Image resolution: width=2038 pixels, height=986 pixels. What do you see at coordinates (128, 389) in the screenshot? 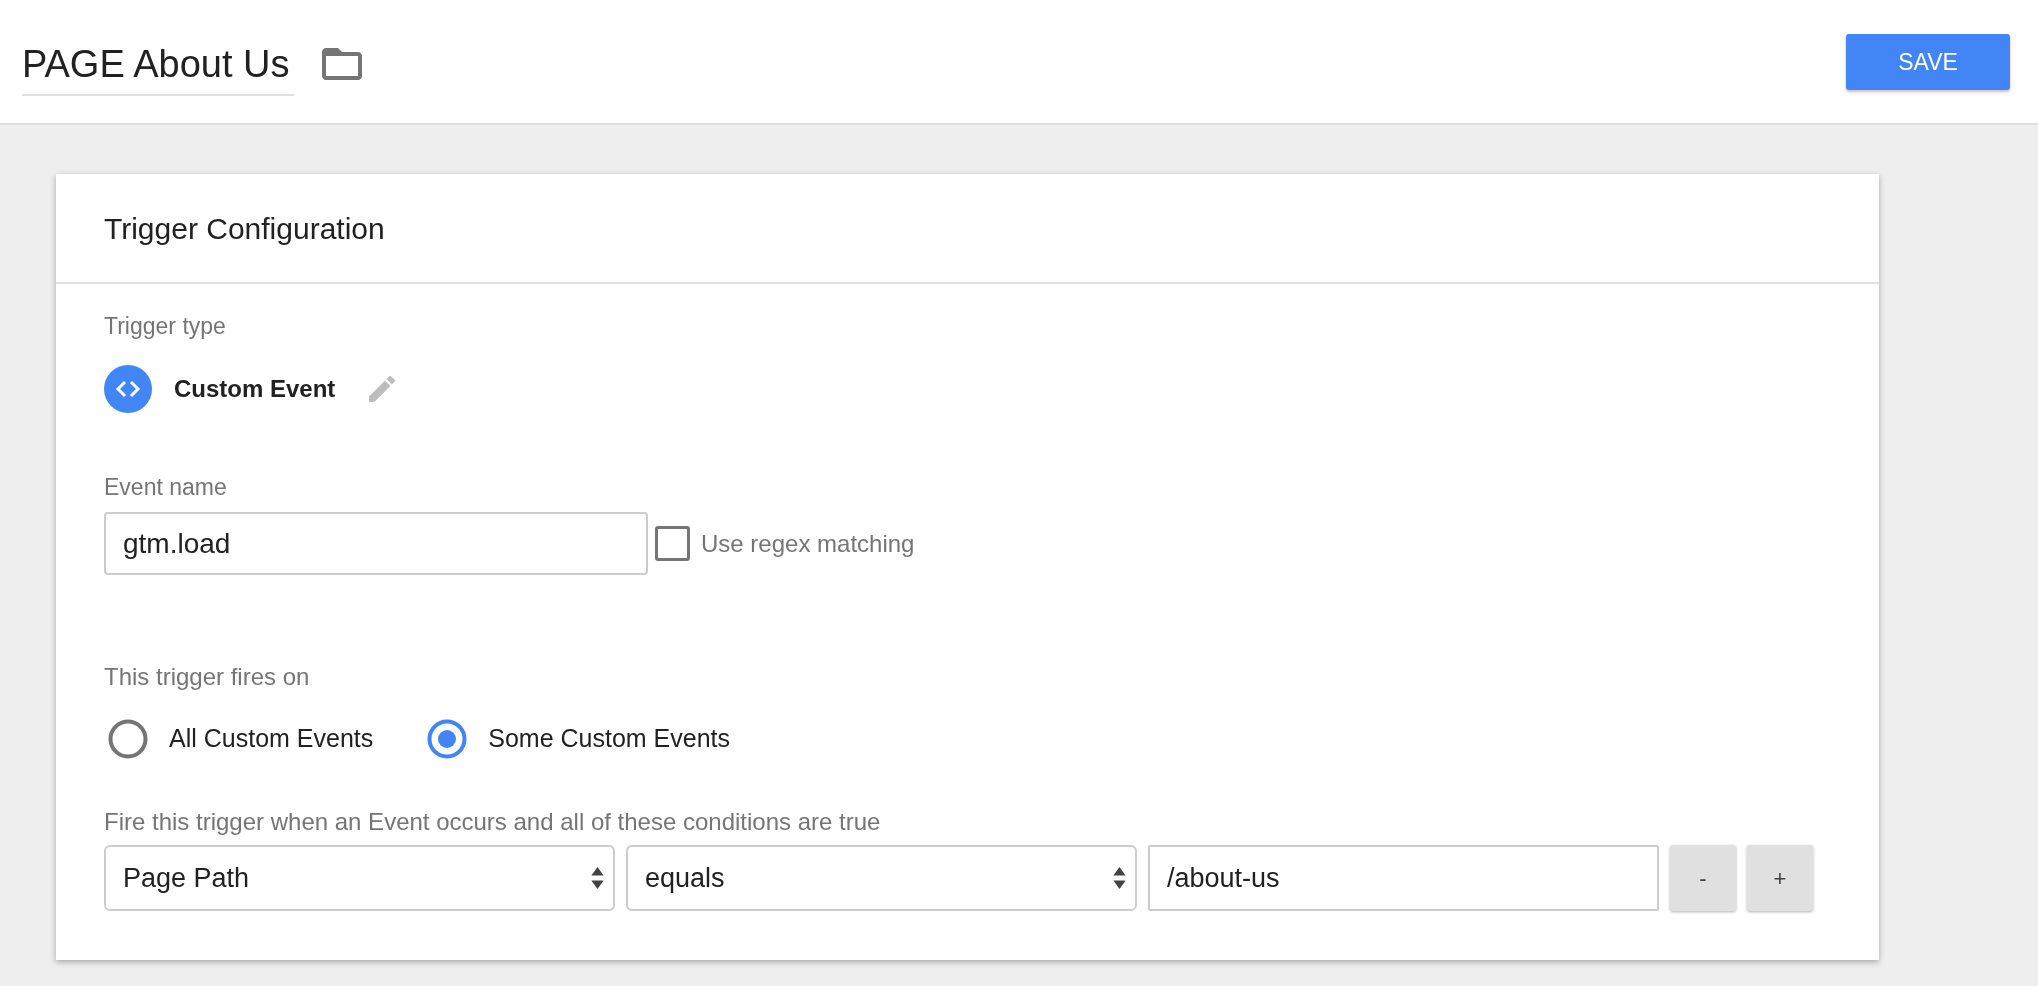
I see `code-brackets-icon` at bounding box center [128, 389].